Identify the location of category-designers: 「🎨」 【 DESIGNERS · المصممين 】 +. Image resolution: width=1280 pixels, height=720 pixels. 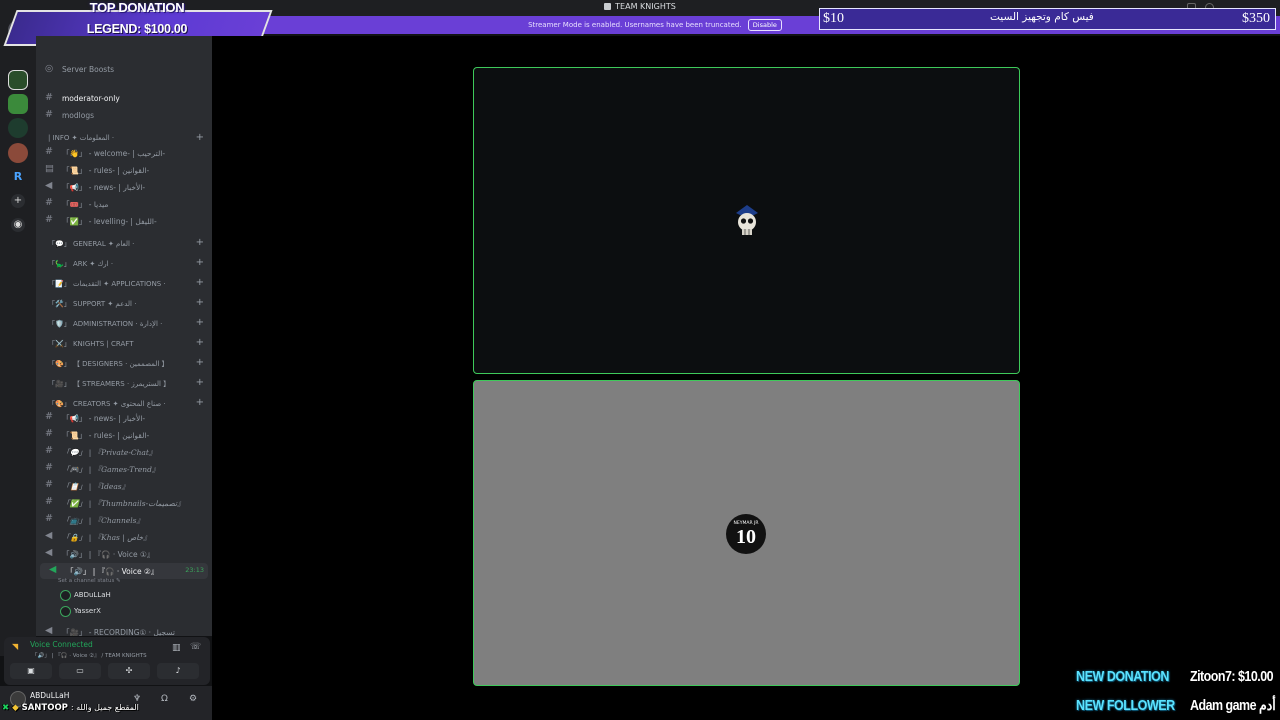
(124, 364).